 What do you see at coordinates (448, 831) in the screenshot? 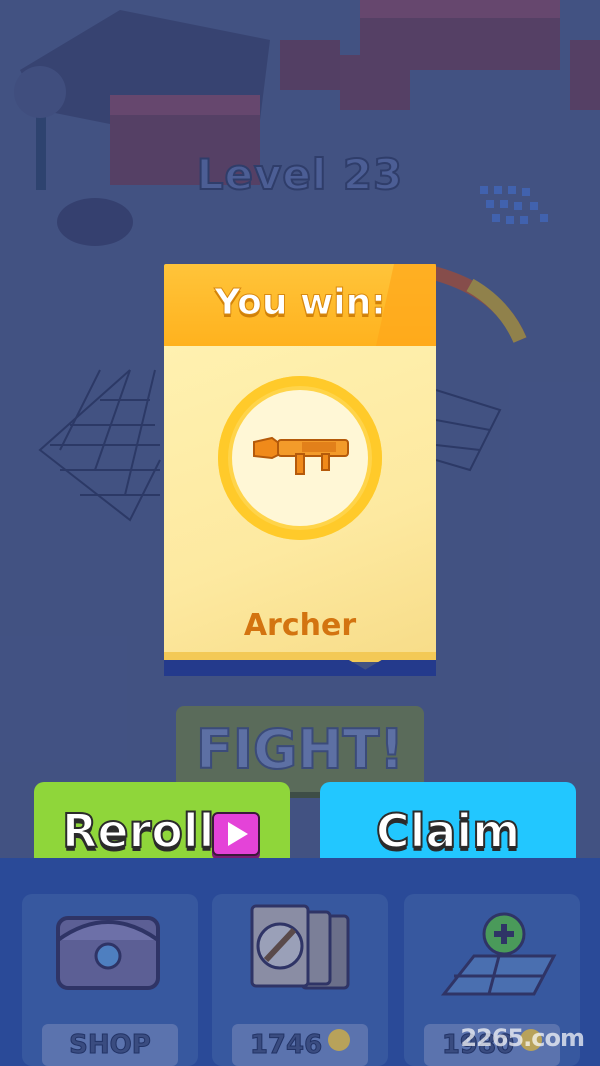
I see `claim-button-label: Claim` at bounding box center [448, 831].